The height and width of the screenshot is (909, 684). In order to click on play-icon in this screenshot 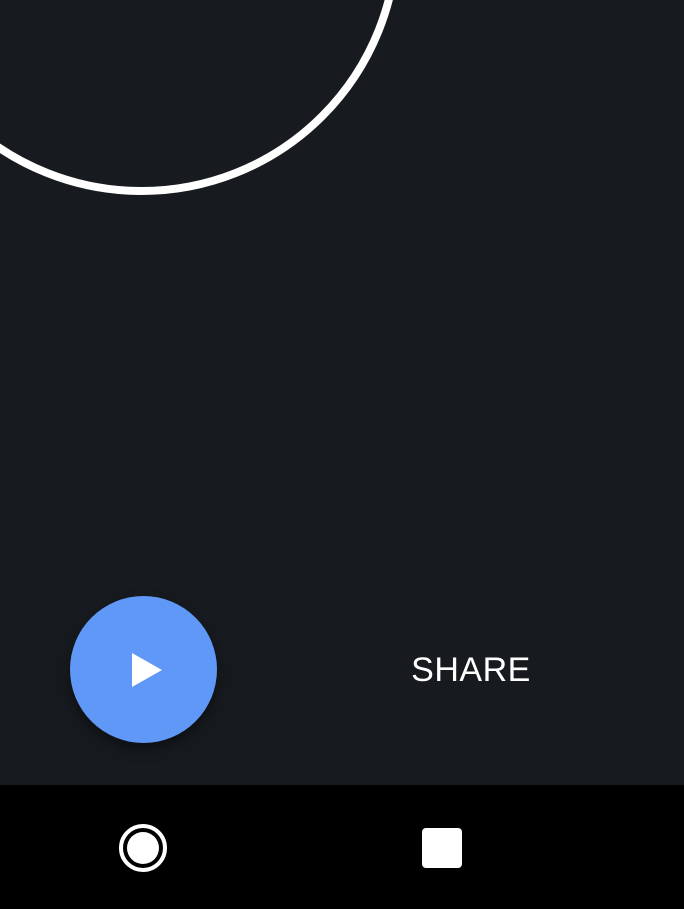, I will do `click(146, 669)`.